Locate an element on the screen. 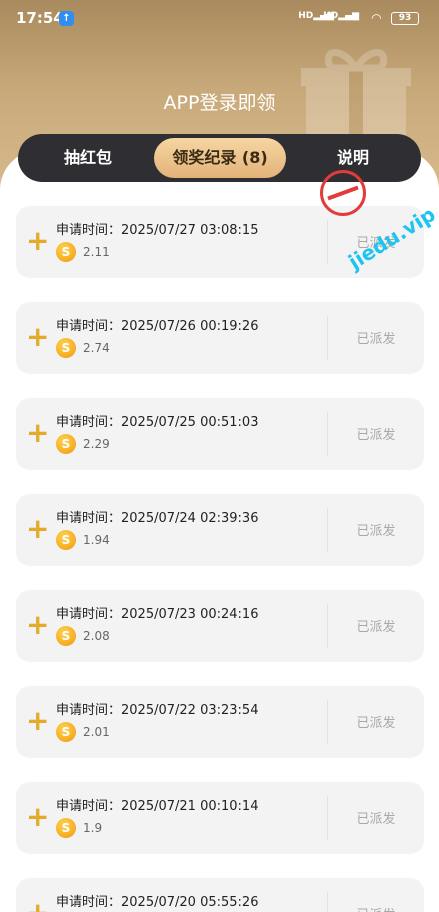  signal-2-icon: HD▂▄▆ is located at coordinates (341, 16).